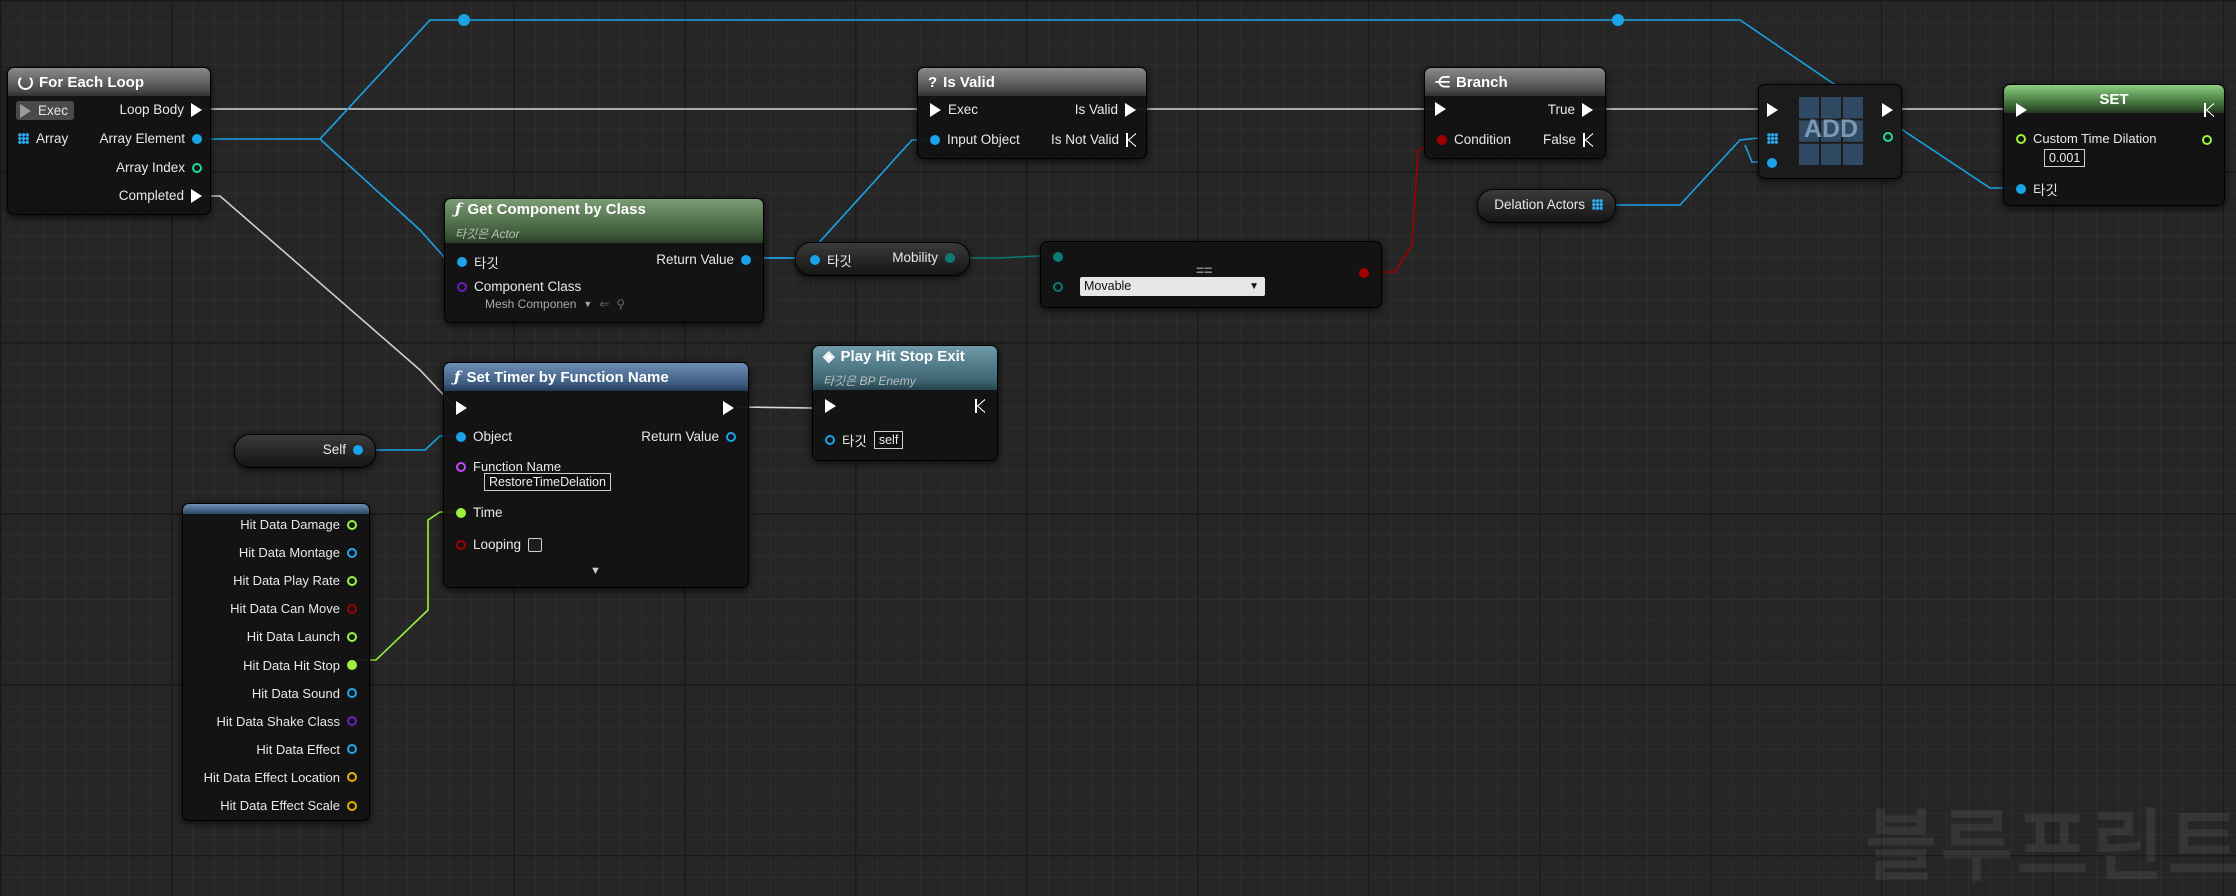  Describe the element at coordinates (905, 403) in the screenshot. I see `play-hit-stop-exit-node: ◈ Play Hit Stop Exit 타깃은 BP Enemy 타깃 self` at that location.